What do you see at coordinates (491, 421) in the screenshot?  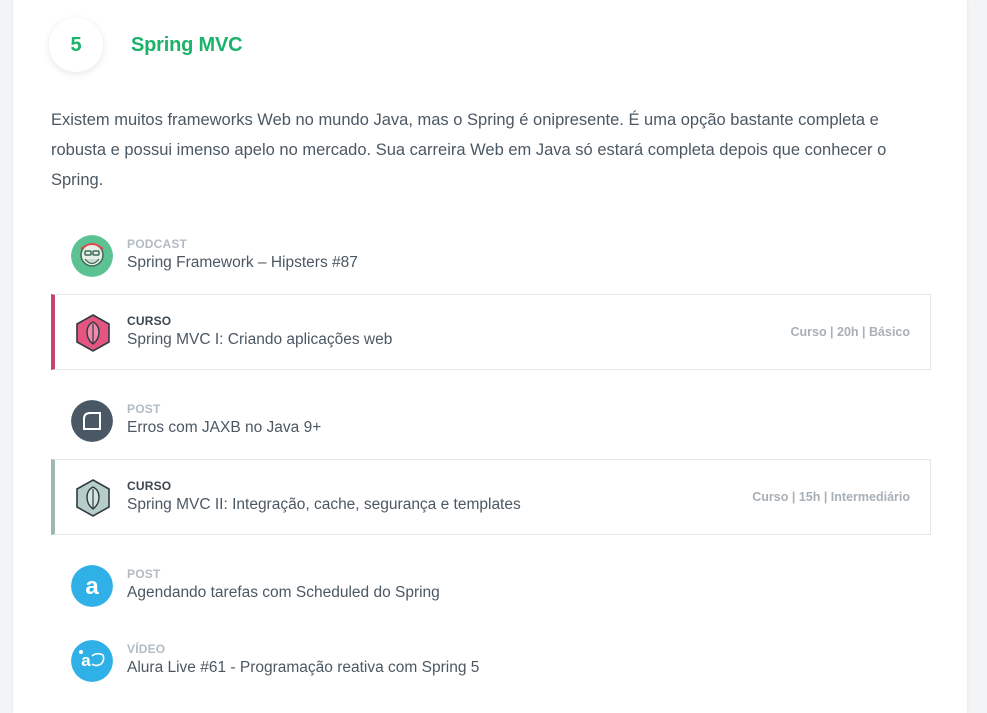 I see `list-item-post: POST Erros com JAXB no Java 9+` at bounding box center [491, 421].